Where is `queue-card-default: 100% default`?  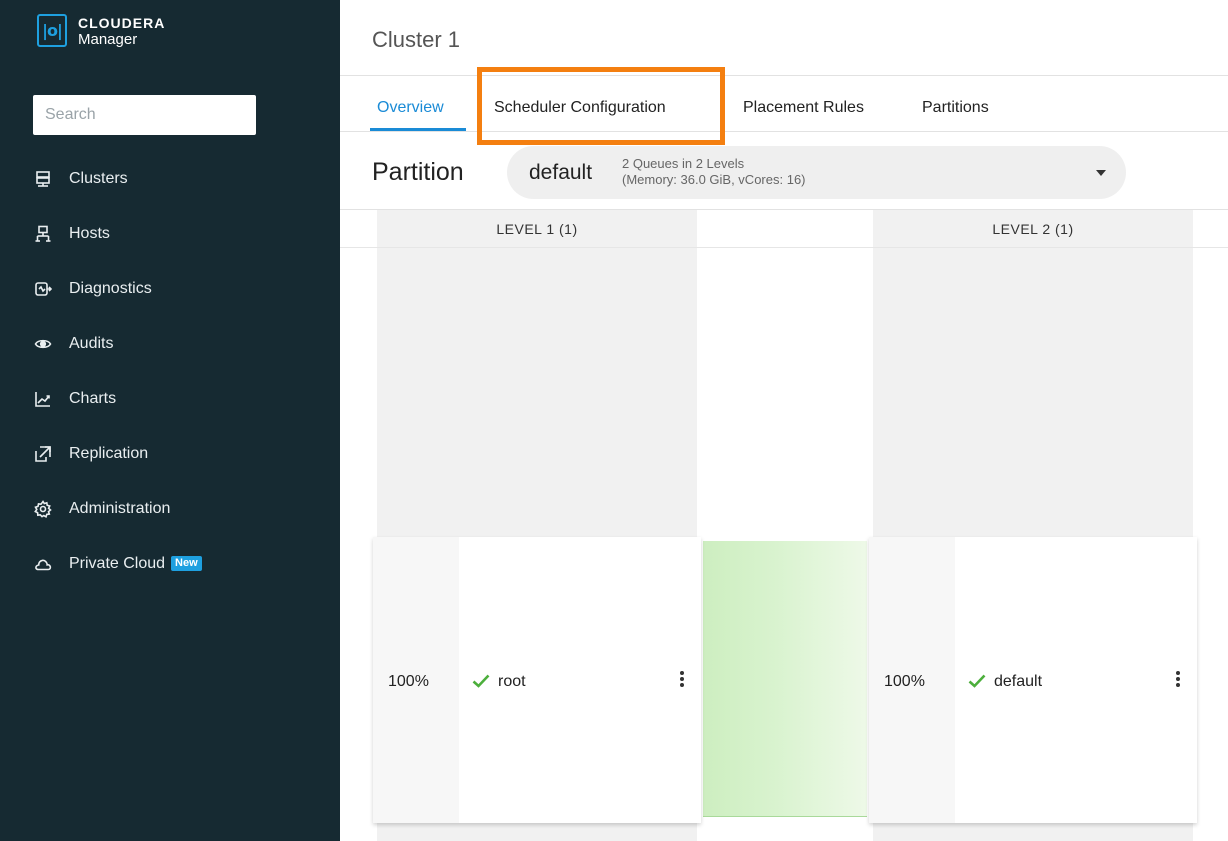 queue-card-default: 100% default is located at coordinates (1033, 680).